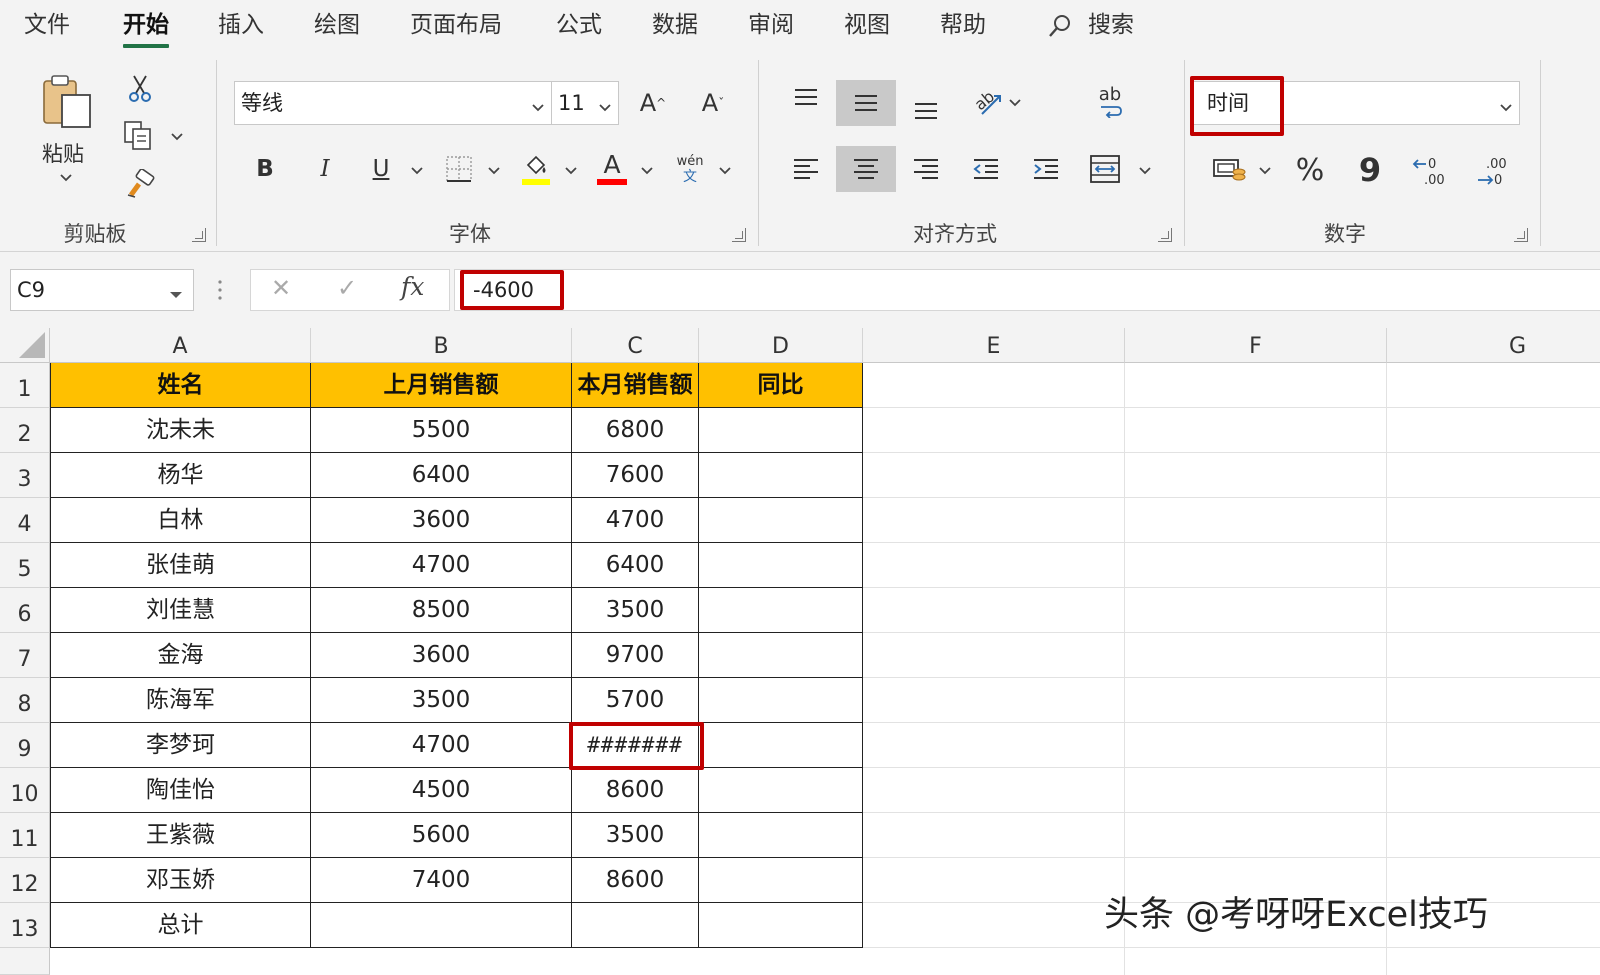 The height and width of the screenshot is (975, 1600). I want to click on row-header: 12, so click(25, 880).